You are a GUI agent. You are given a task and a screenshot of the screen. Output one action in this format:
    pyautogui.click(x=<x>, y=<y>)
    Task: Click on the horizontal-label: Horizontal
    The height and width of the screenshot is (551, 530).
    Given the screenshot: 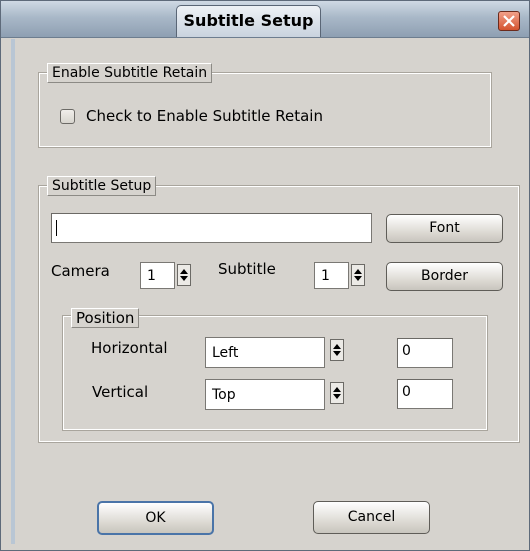 What is the action you would take?
    pyautogui.click(x=129, y=348)
    